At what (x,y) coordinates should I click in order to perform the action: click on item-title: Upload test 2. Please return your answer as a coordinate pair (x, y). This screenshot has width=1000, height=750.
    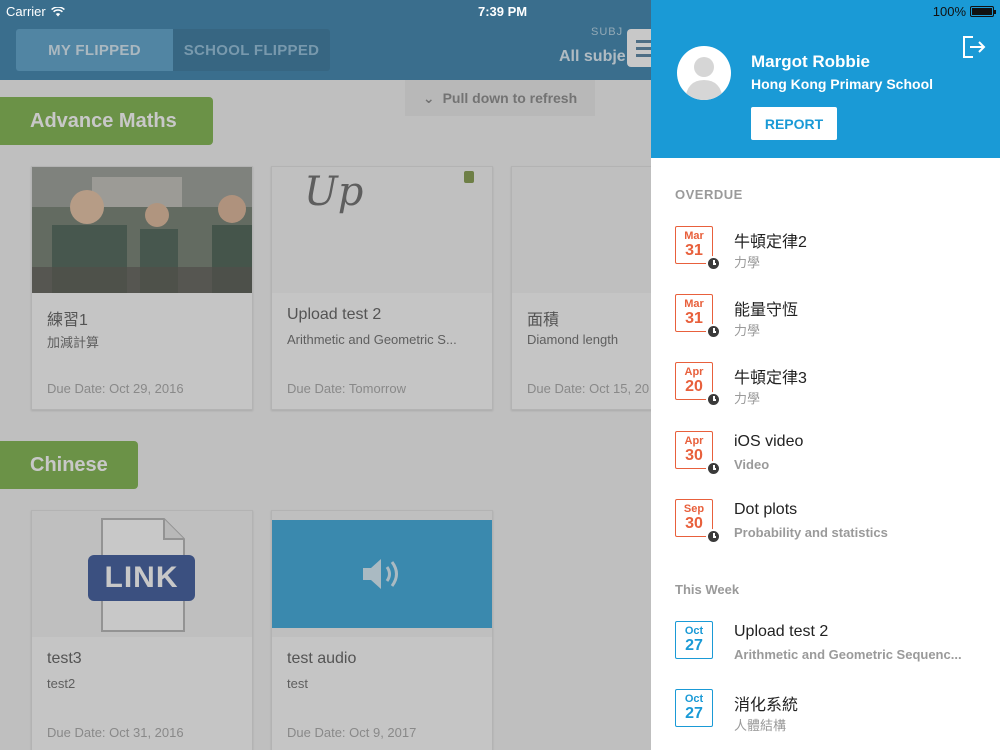
    Looking at the image, I should click on (781, 631).